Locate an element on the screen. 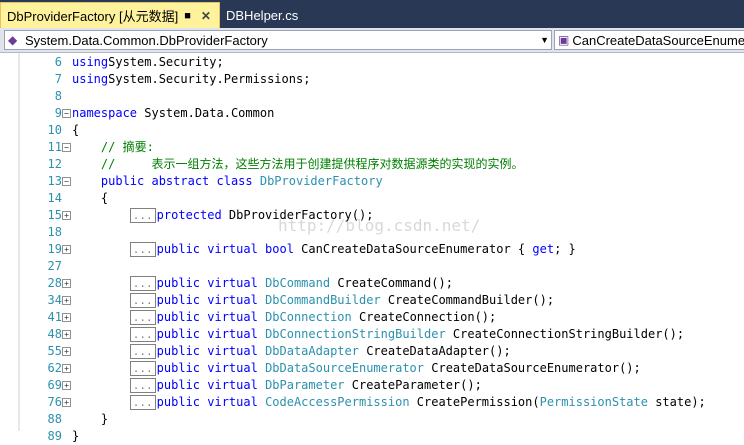  code-line: 12 // 表示一组方法，这些方法用于创建提供程序对数据源类的实现的实例。 is located at coordinates (372, 164).